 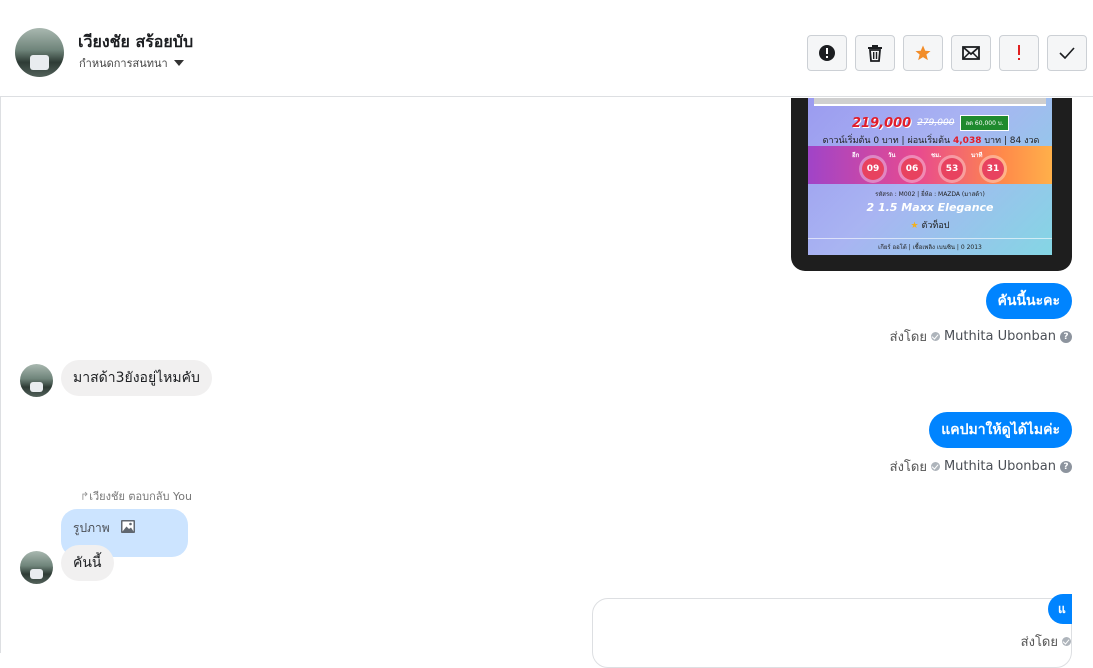 What do you see at coordinates (930, 102) in the screenshot?
I see `car-photo-strip` at bounding box center [930, 102].